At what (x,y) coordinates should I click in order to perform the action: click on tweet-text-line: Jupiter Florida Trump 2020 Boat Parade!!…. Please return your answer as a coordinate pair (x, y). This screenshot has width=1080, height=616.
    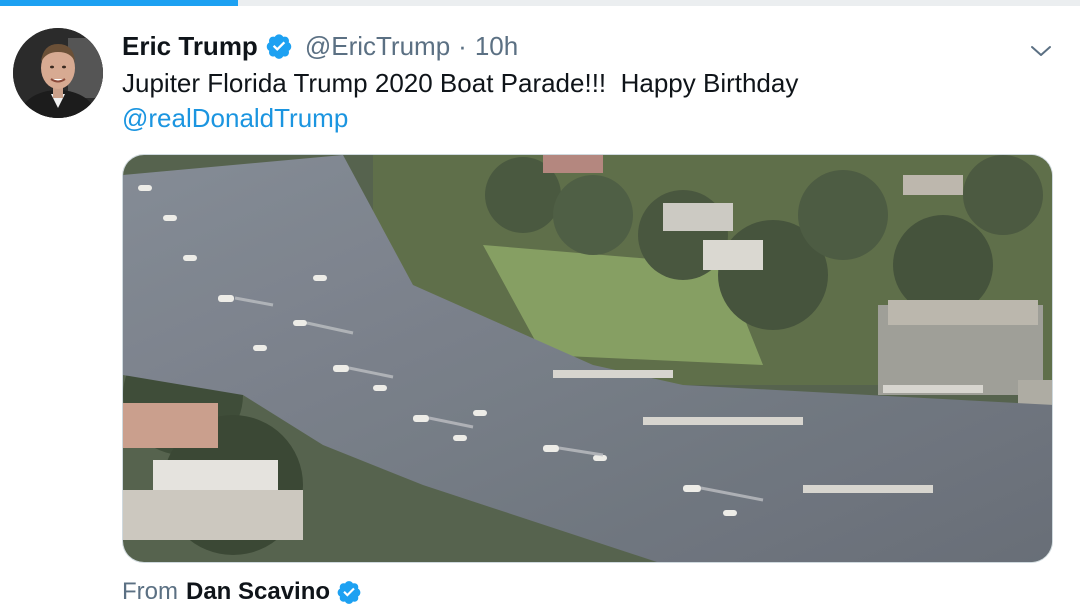
    Looking at the image, I should click on (460, 83).